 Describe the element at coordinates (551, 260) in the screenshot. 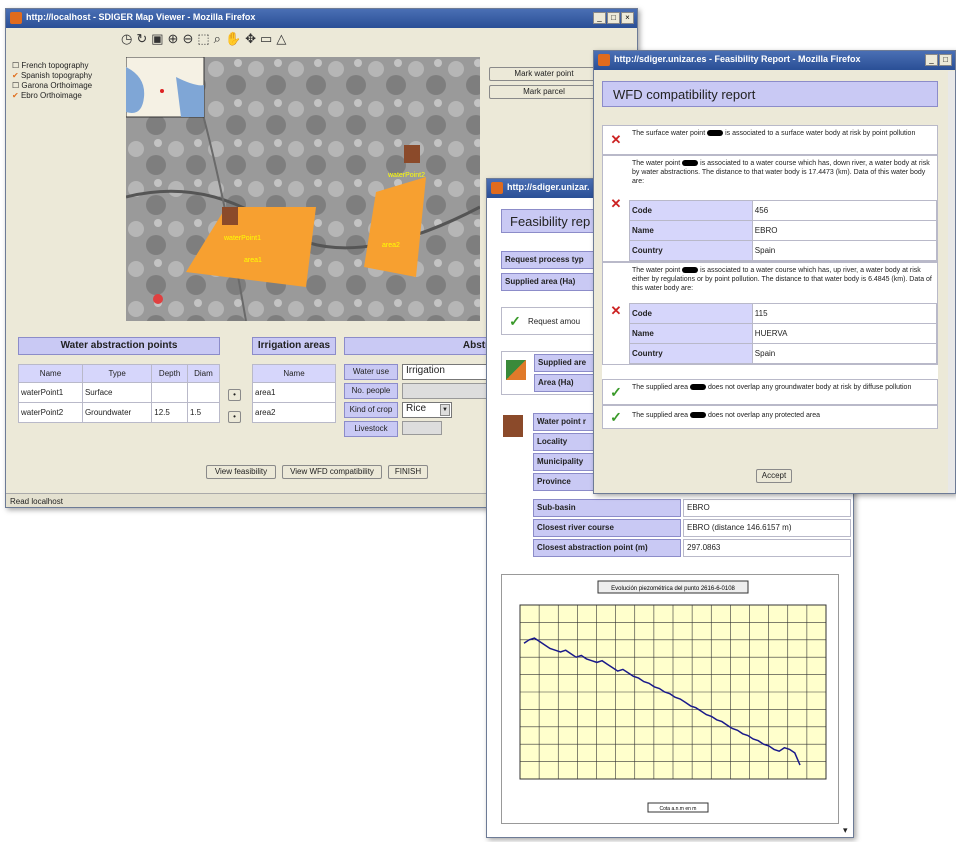

I see `request-process-label: Request process typ` at that location.